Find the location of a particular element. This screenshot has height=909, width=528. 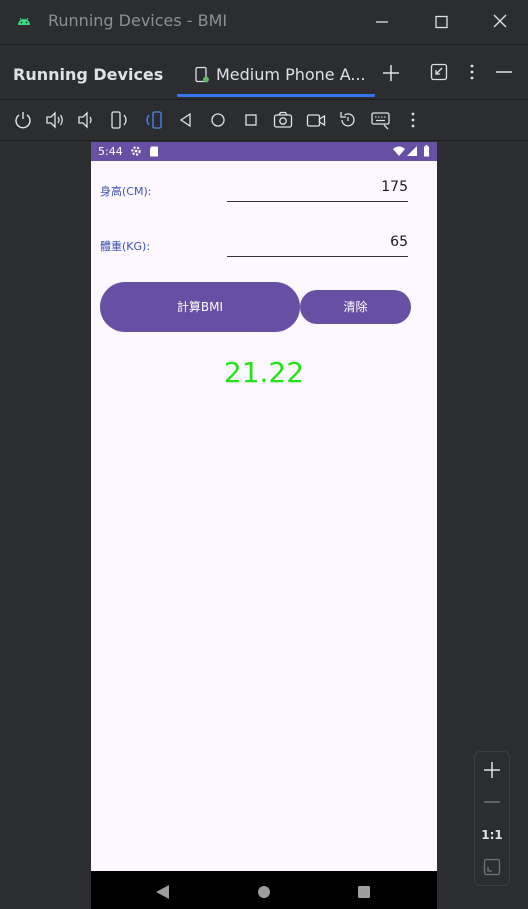

rotate-left-icon is located at coordinates (120, 120).